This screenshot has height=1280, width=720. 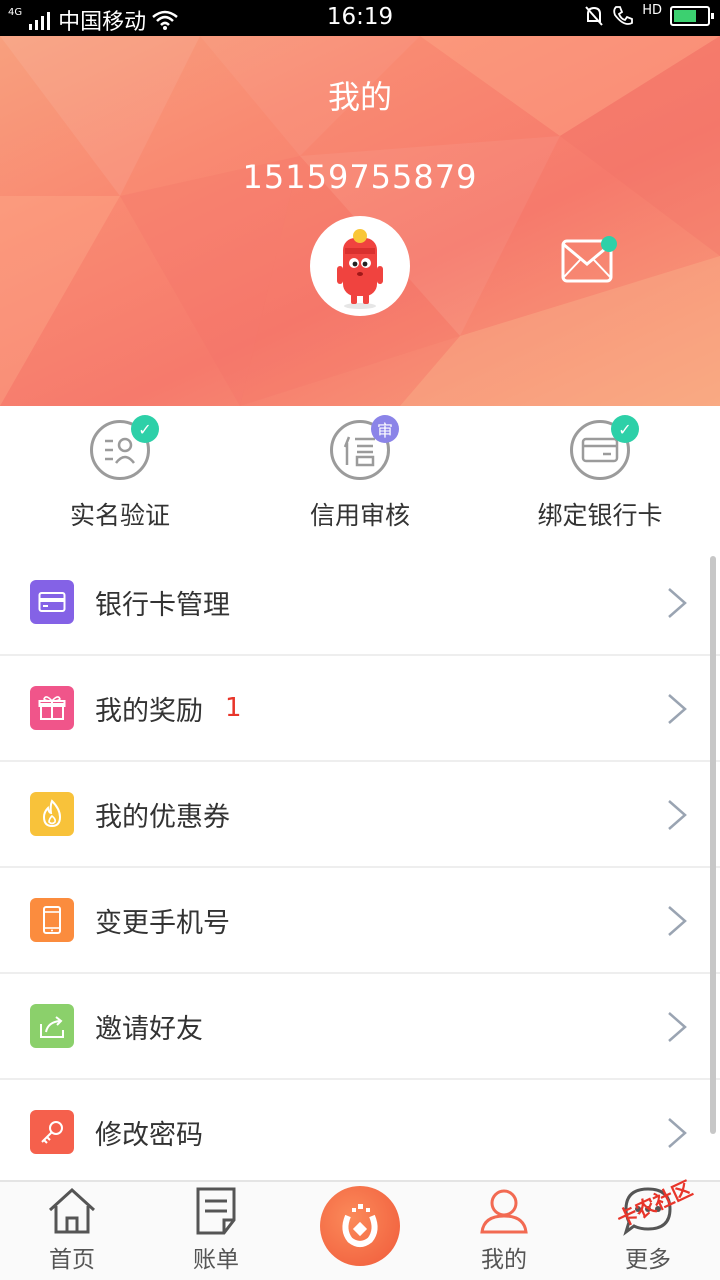 What do you see at coordinates (52, 1132) in the screenshot?
I see `key-icon` at bounding box center [52, 1132].